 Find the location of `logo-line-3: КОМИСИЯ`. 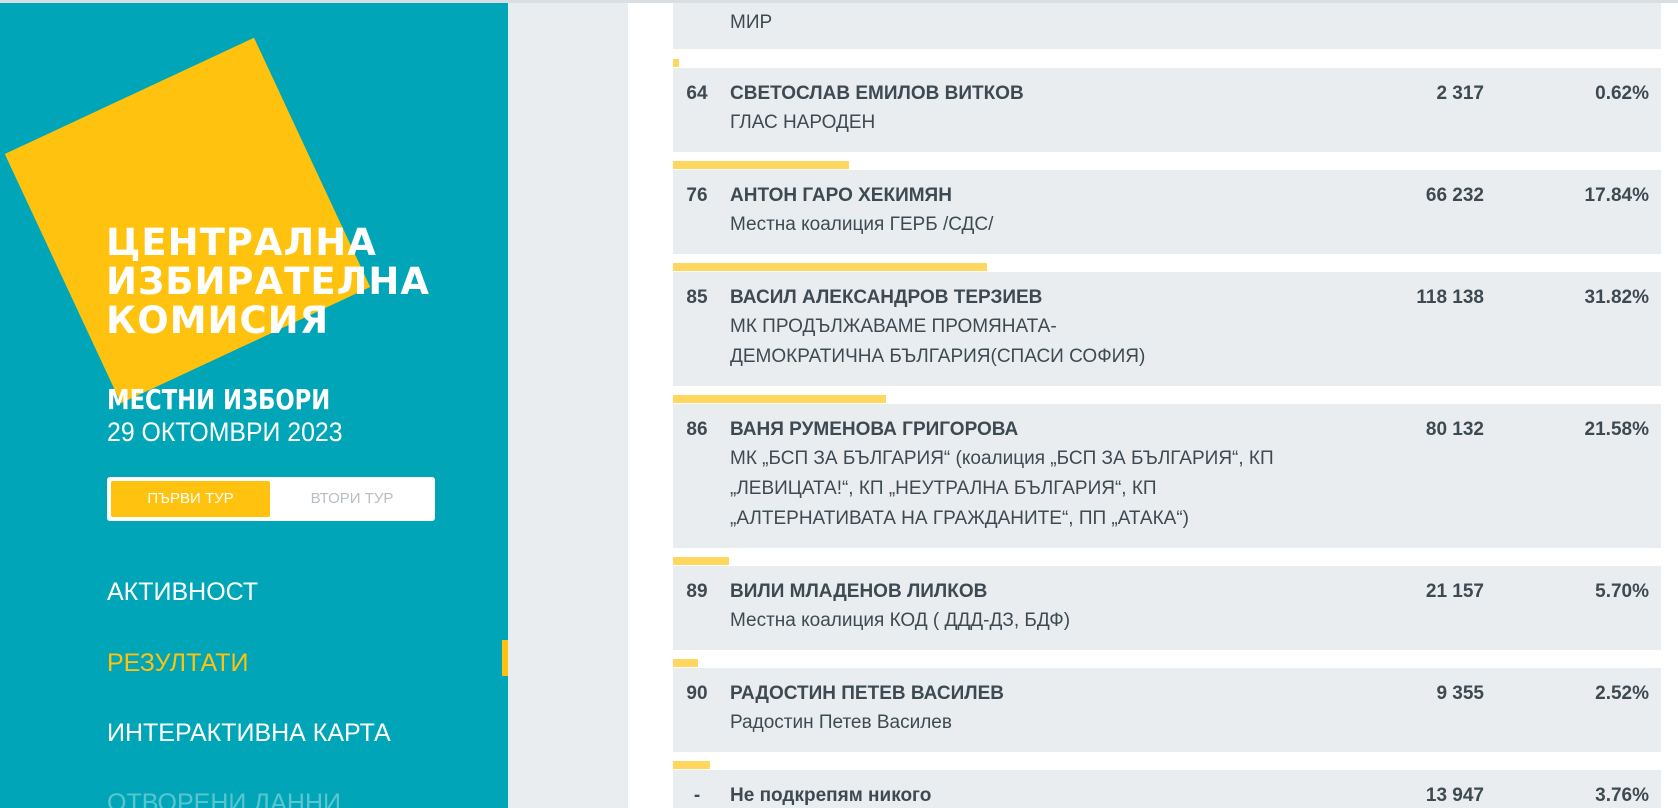

logo-line-3: КОМИСИЯ is located at coordinates (218, 320).